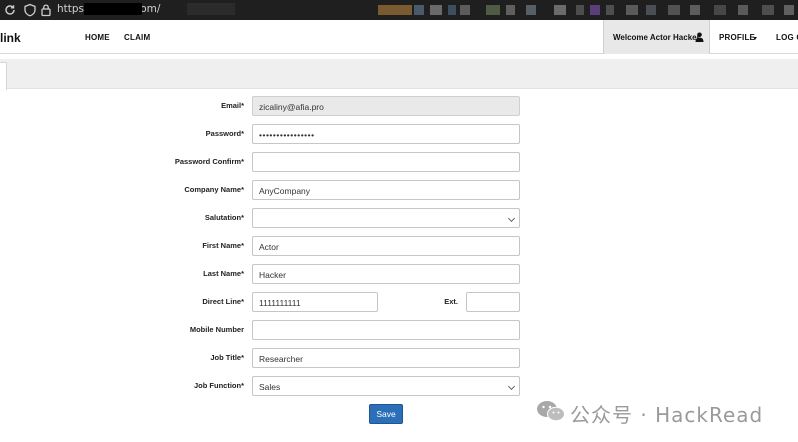 Image resolution: width=798 pixels, height=442 pixels. Describe the element at coordinates (209, 161) in the screenshot. I see `password-confirm-label: Password Confirm*` at that location.